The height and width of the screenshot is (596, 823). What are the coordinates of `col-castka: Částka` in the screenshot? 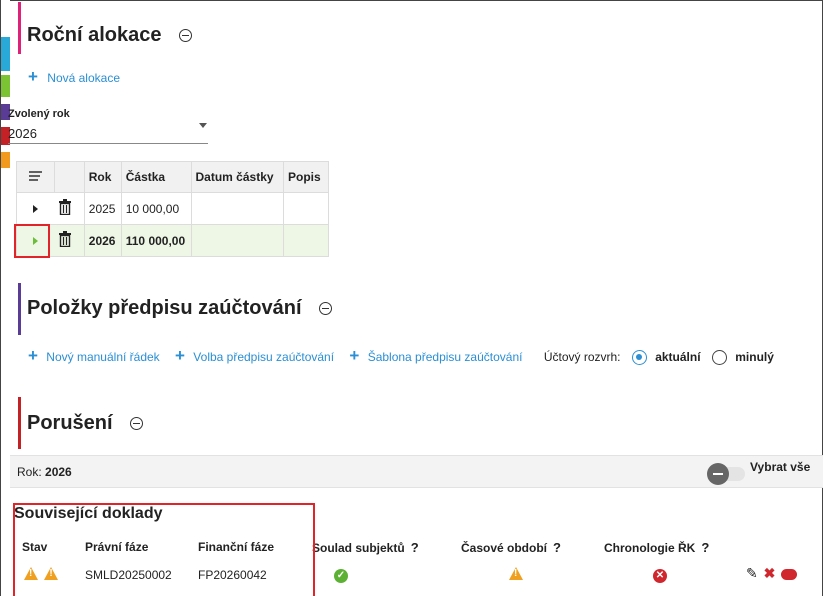 It's located at (156, 177).